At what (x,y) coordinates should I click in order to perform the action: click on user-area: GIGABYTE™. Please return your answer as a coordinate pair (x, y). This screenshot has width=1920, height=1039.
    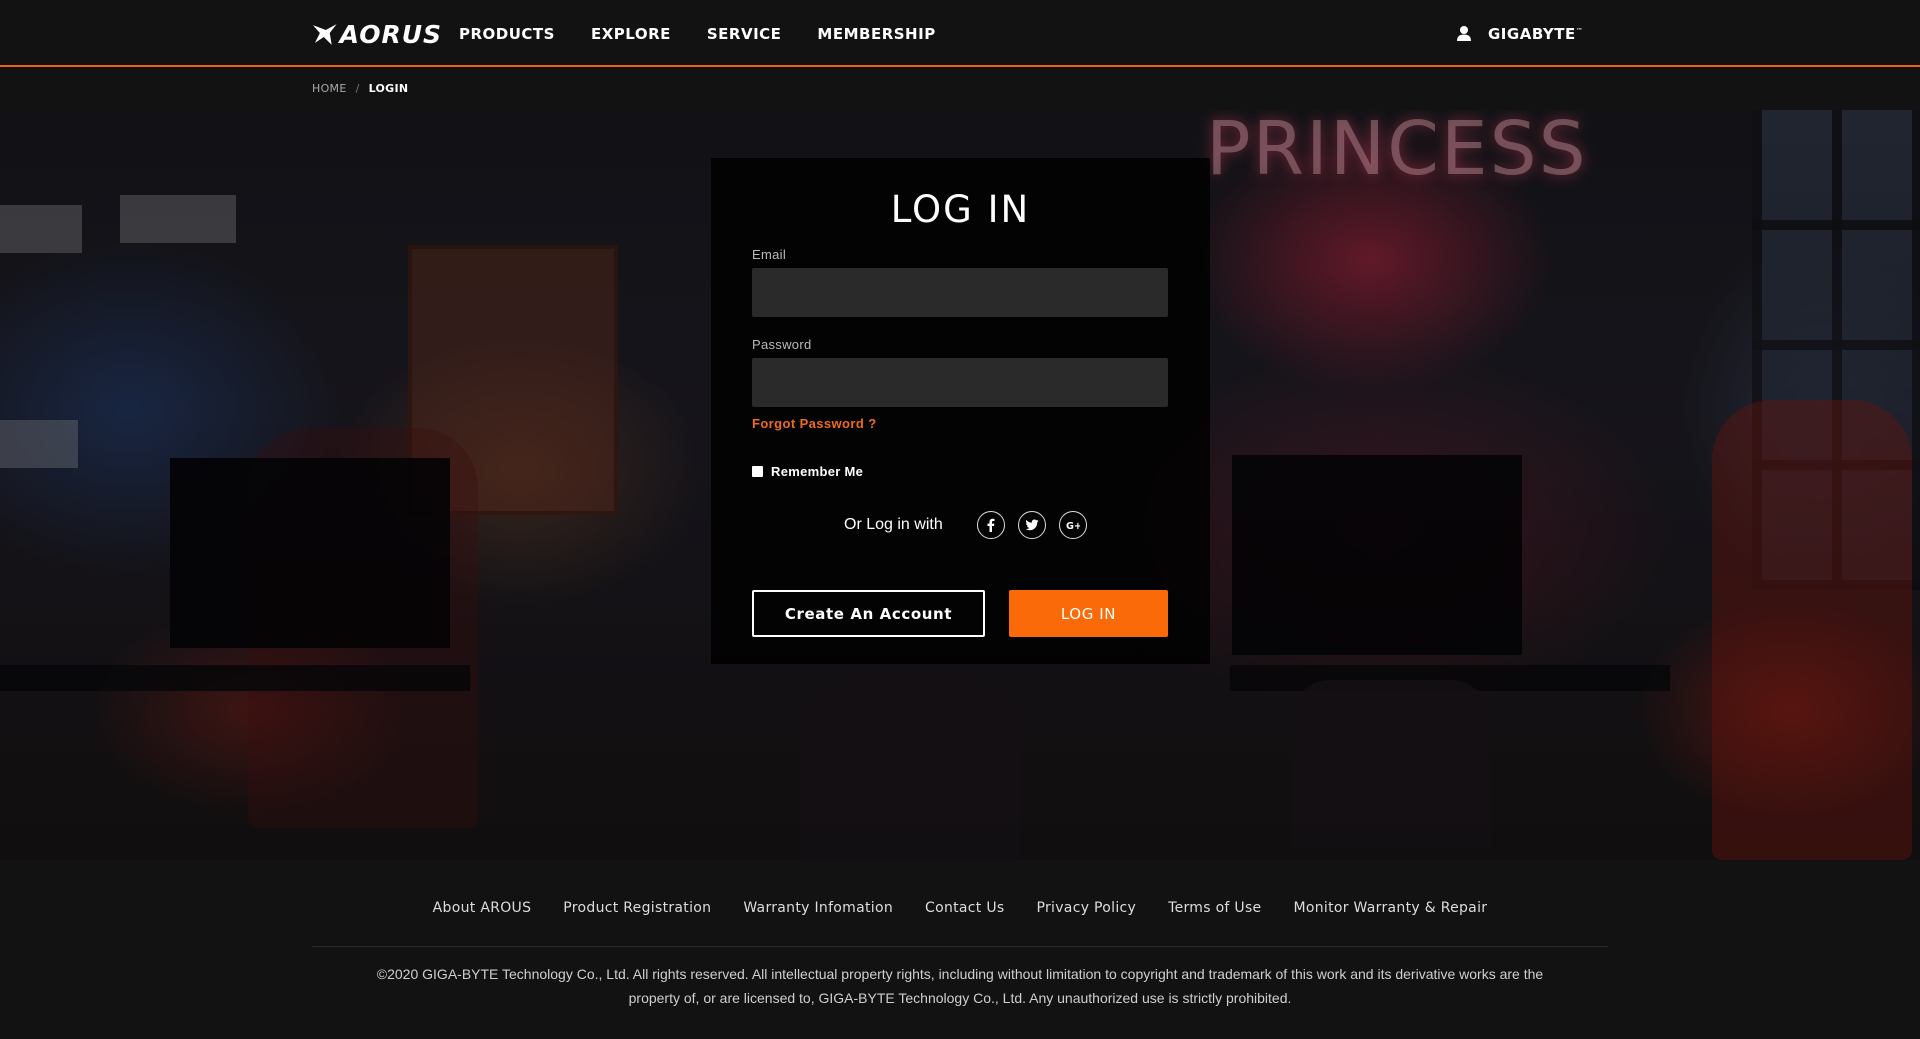
    Looking at the image, I should click on (1519, 33).